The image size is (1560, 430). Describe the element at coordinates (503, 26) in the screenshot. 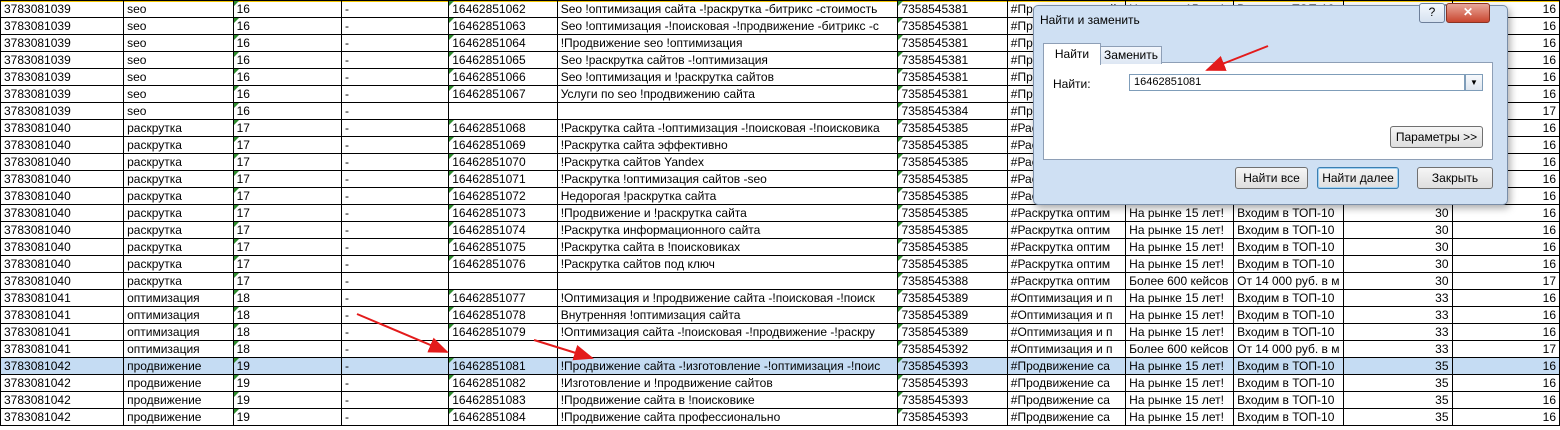

I see `table-cell: 16462851063` at that location.